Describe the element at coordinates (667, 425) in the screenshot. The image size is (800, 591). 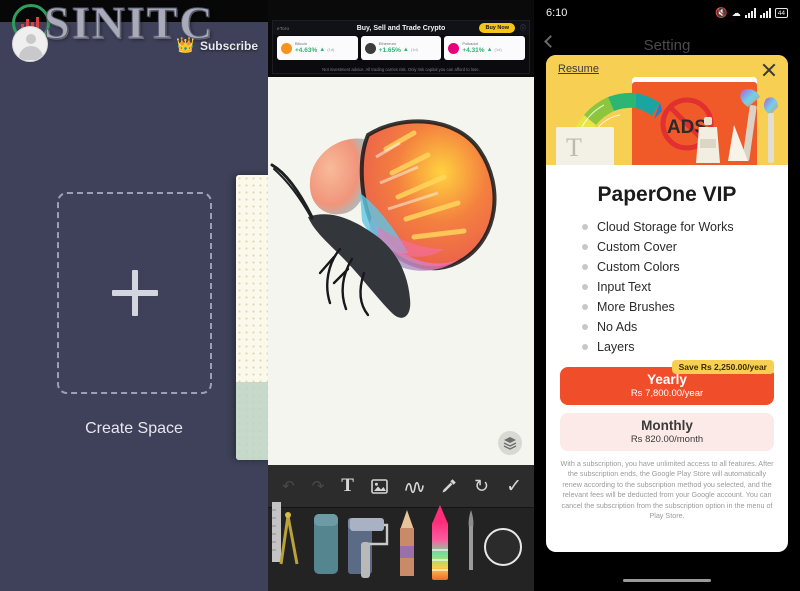
I see `plan-name: Monthly` at that location.